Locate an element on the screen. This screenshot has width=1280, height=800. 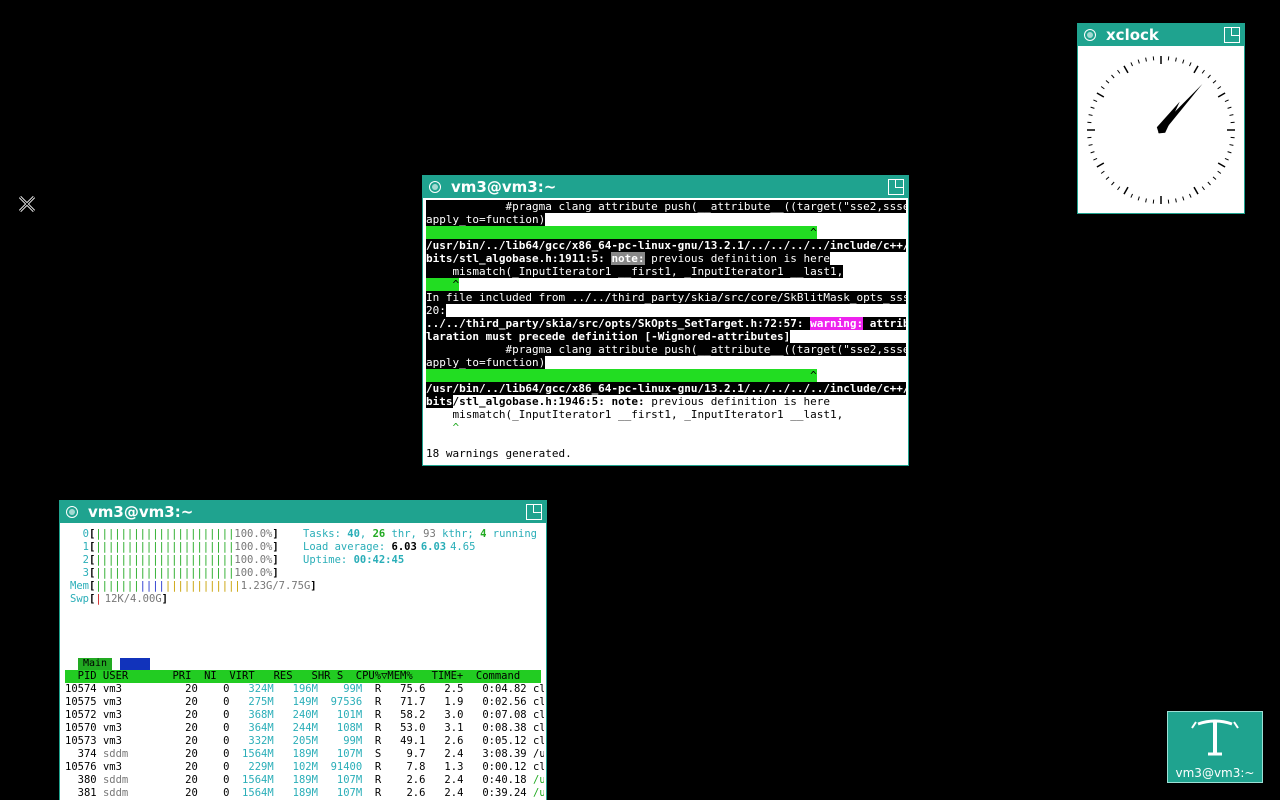
cell-shr: 107M is located at coordinates (343, 780).